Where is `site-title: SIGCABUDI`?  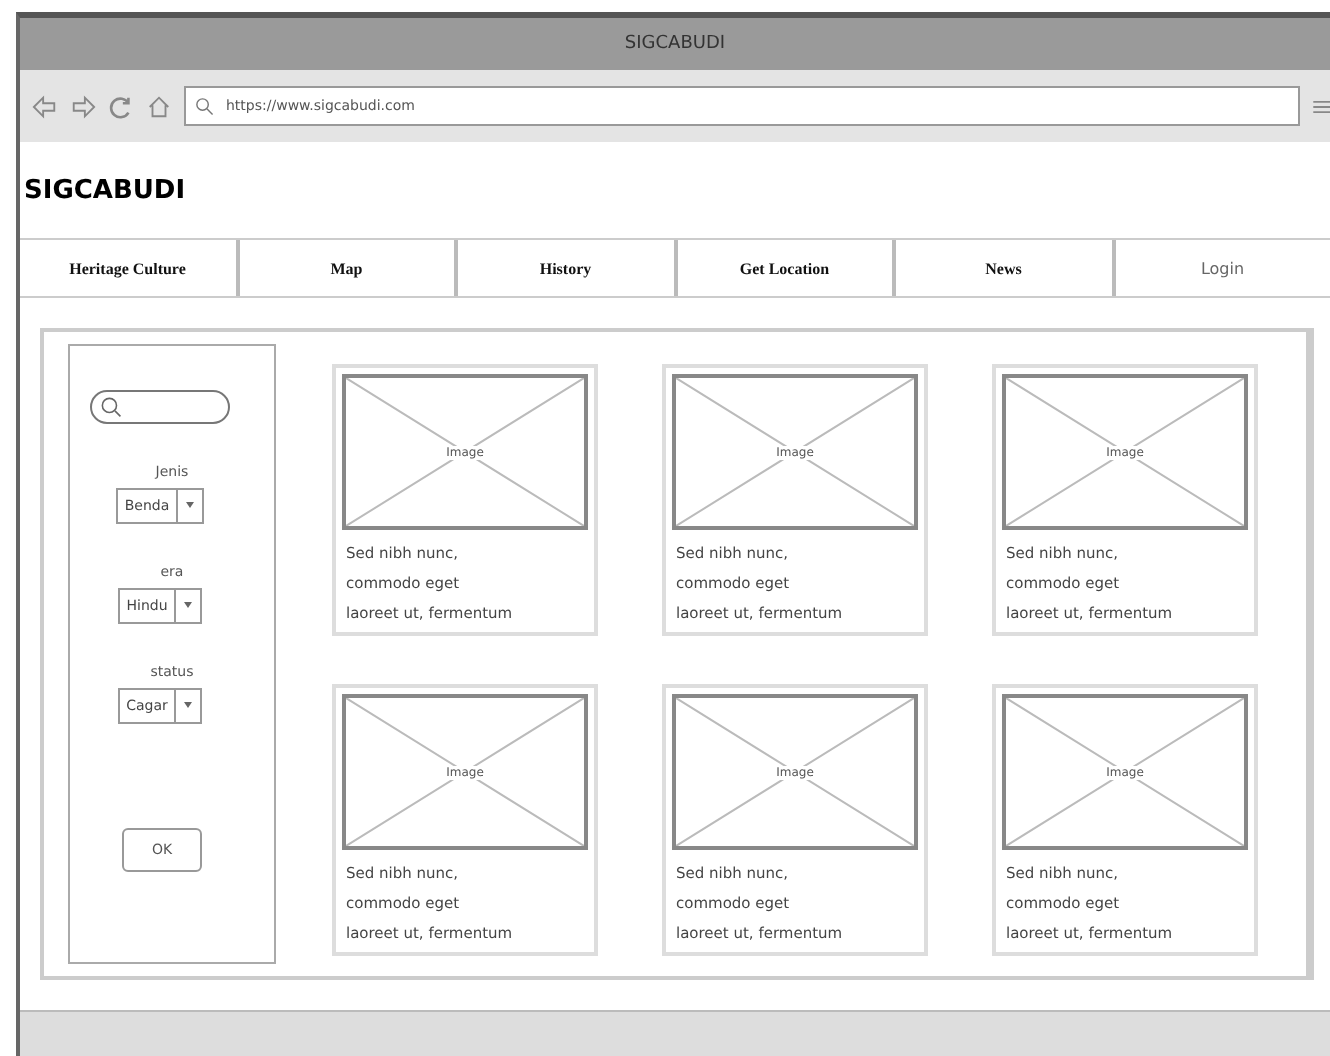 site-title: SIGCABUDI is located at coordinates (105, 191).